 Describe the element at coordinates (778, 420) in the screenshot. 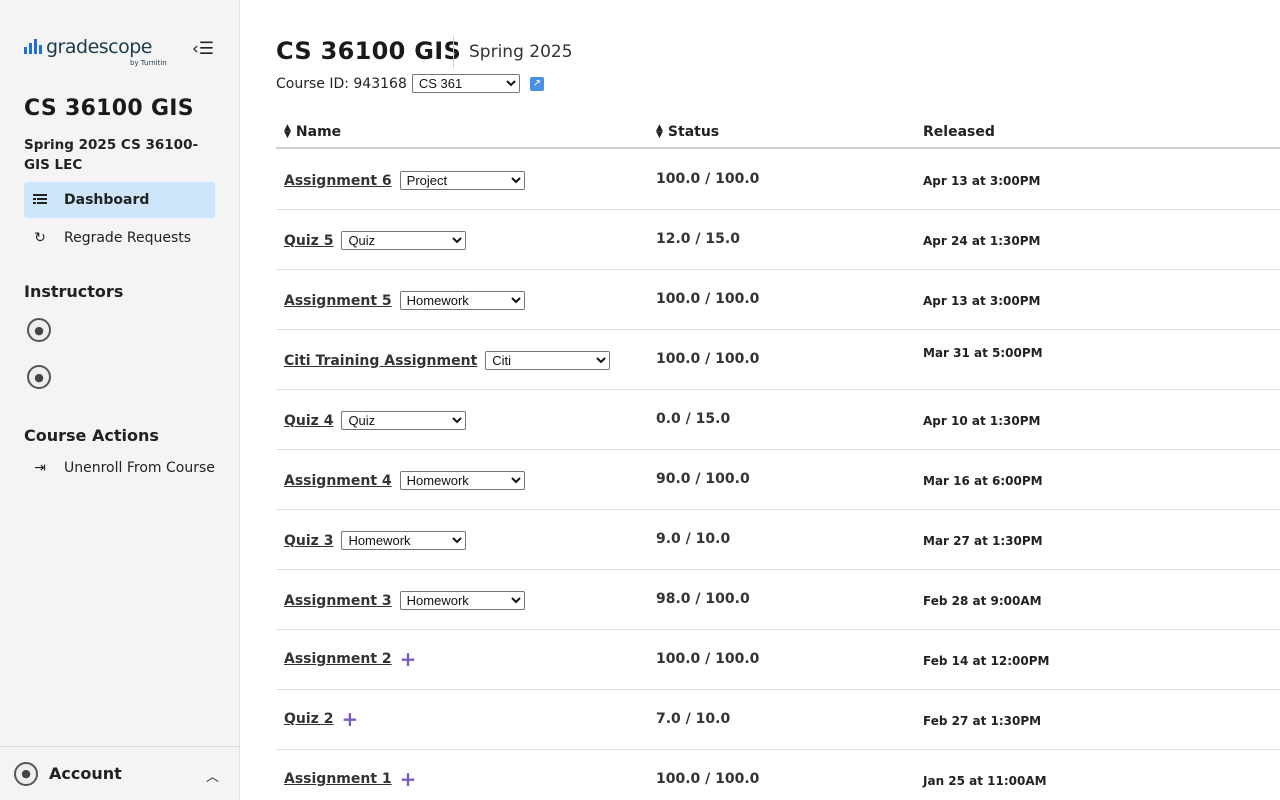

I see `table-row: Quiz 4 Quiz 0.0 / 15.0 Apr 10 at 1:30PM` at that location.